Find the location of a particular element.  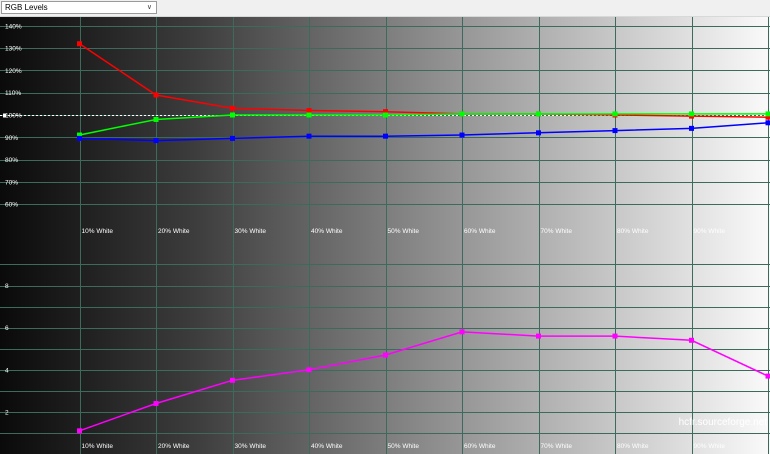

y-tick-label: 6 is located at coordinates (7, 328).